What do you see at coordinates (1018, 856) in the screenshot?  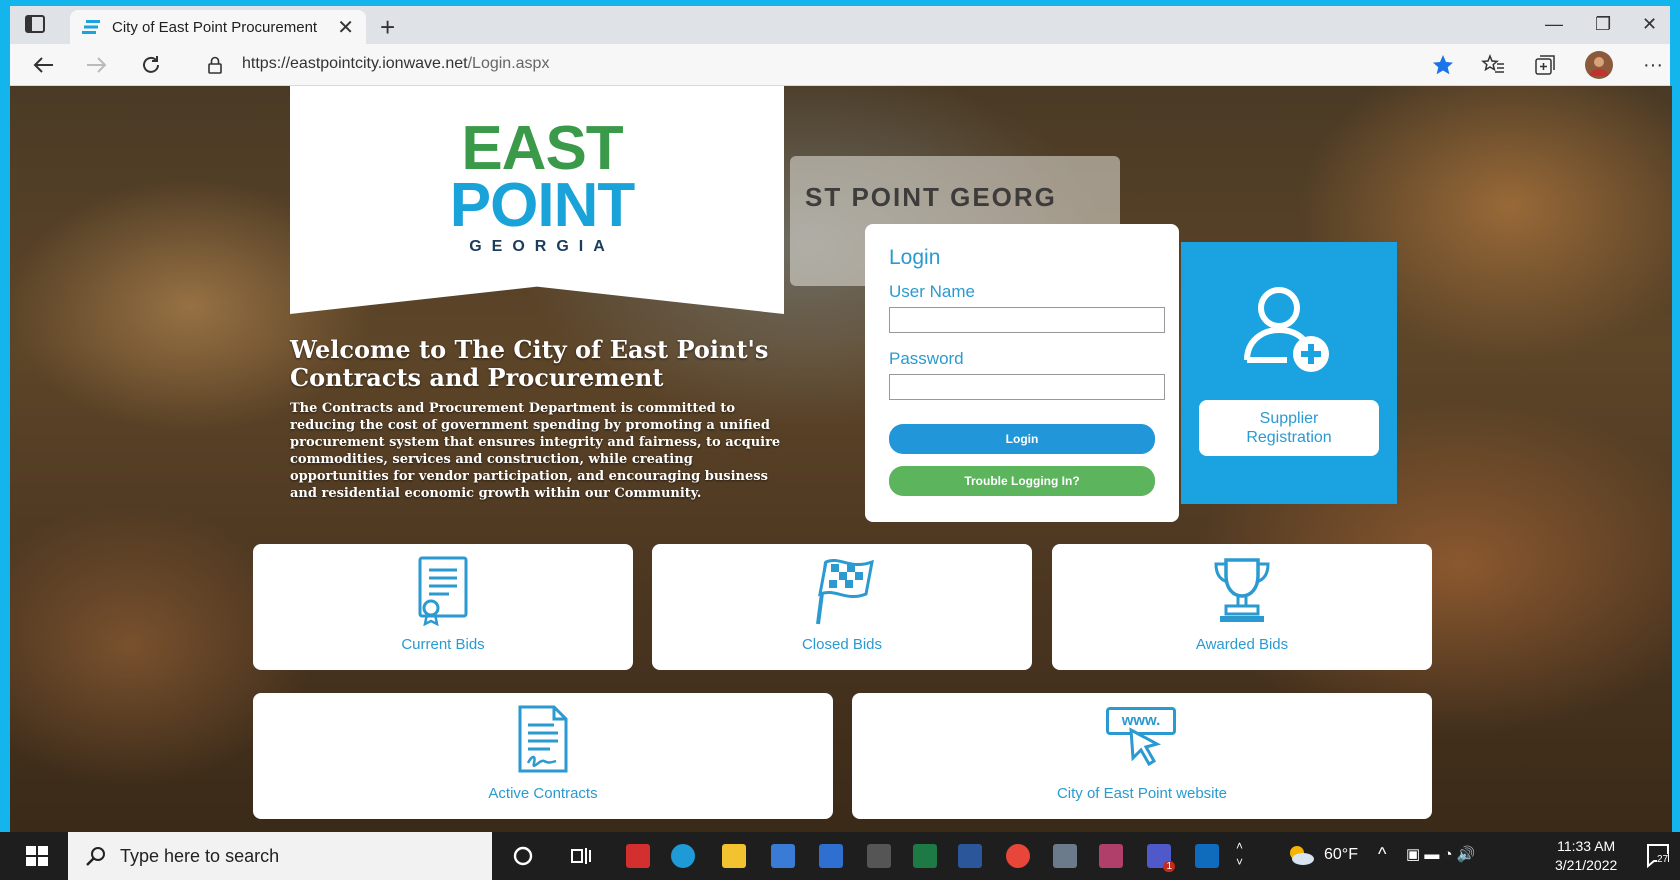 I see `chrome-icon` at bounding box center [1018, 856].